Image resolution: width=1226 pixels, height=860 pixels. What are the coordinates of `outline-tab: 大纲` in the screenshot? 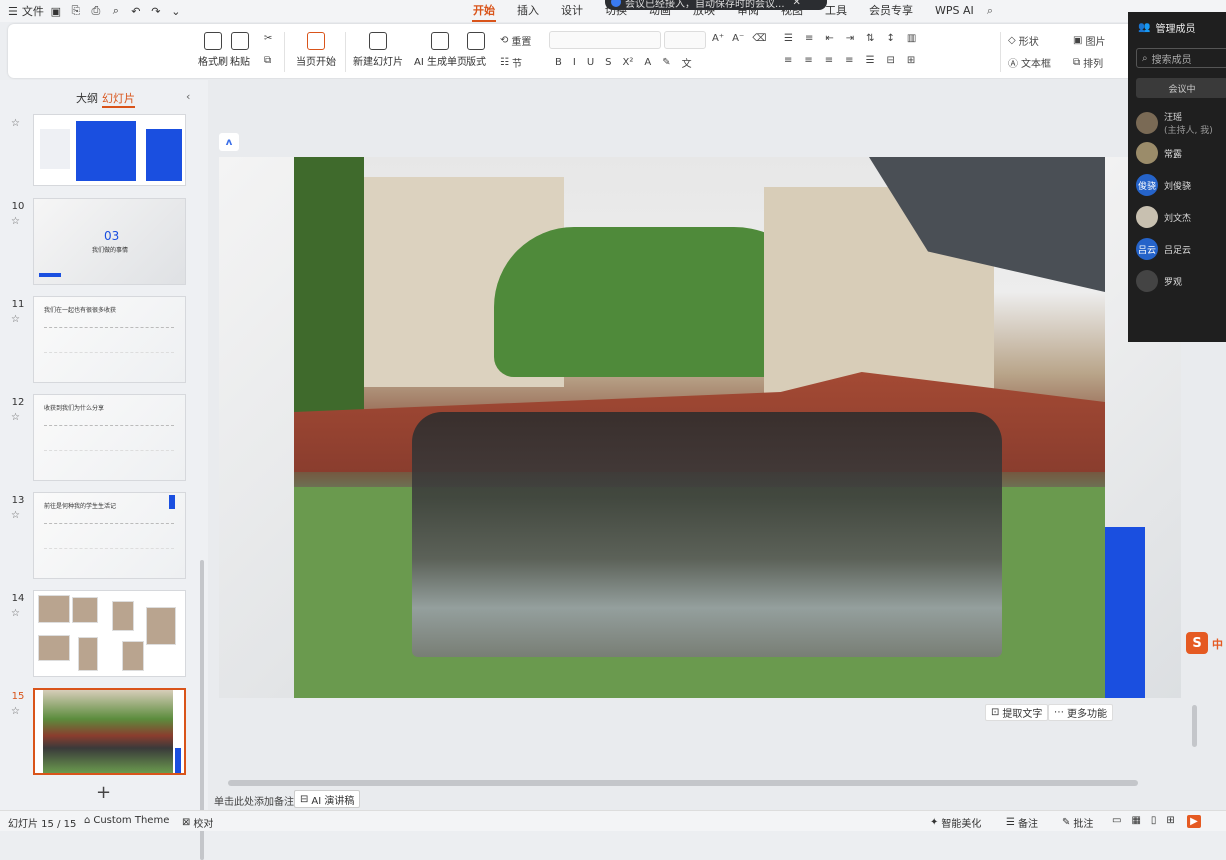 It's located at (87, 98).